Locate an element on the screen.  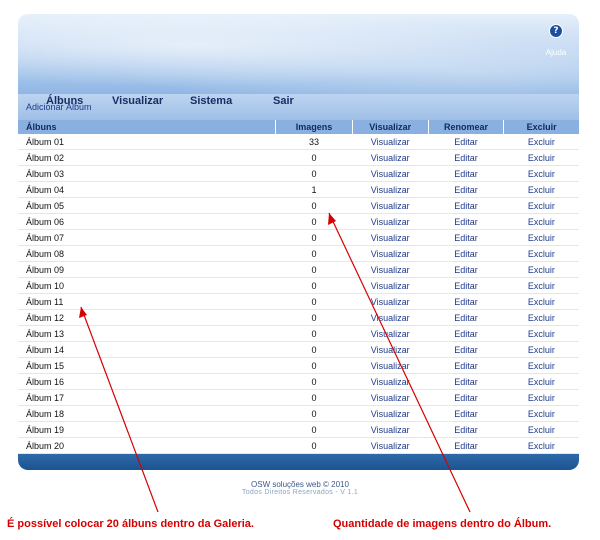
help-icon: ? is located at coordinates (556, 31).